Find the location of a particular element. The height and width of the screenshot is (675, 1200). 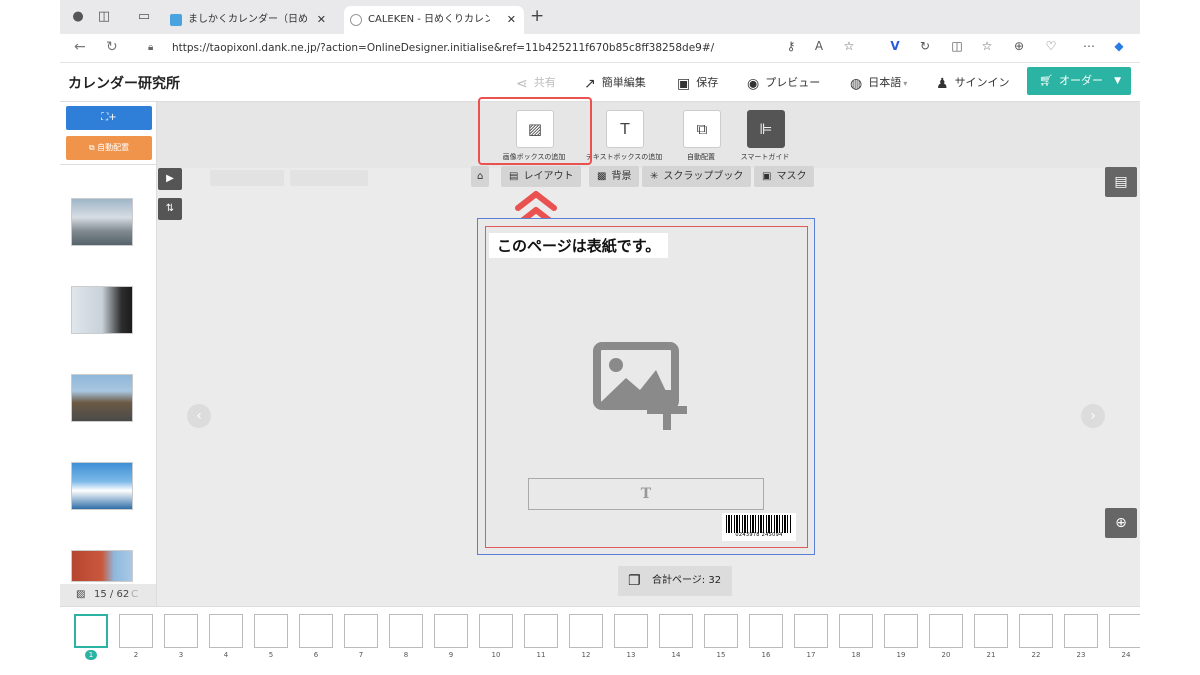

more-icon: ⋯ is located at coordinates (1089, 46).